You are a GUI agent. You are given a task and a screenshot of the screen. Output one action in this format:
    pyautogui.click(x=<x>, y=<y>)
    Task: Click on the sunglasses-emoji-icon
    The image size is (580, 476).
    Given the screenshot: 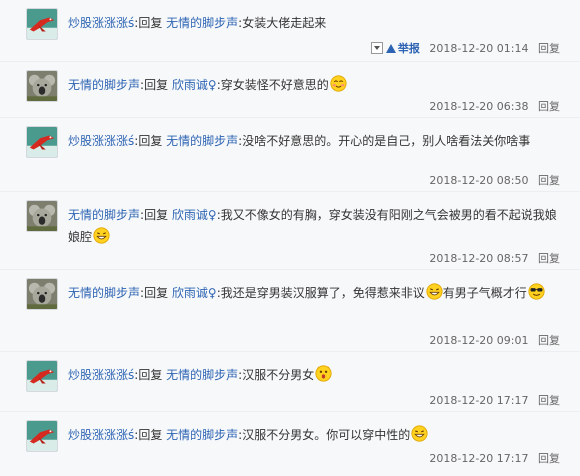 What is the action you would take?
    pyautogui.click(x=536, y=291)
    